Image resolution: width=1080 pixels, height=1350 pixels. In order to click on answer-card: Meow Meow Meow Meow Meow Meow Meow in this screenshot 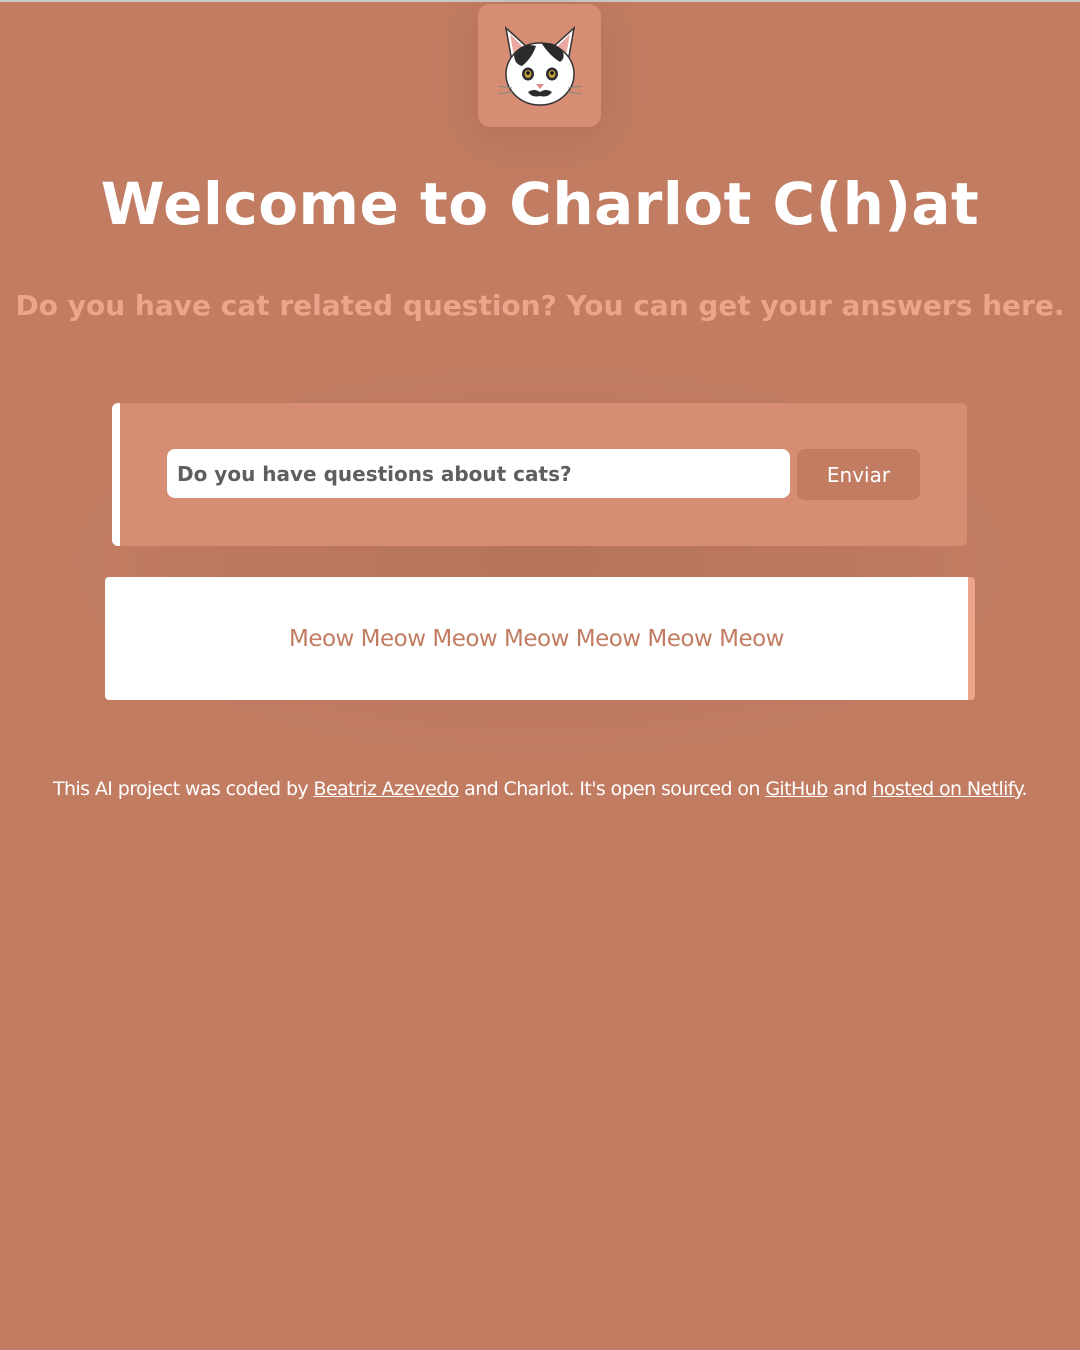, I will do `click(540, 638)`.